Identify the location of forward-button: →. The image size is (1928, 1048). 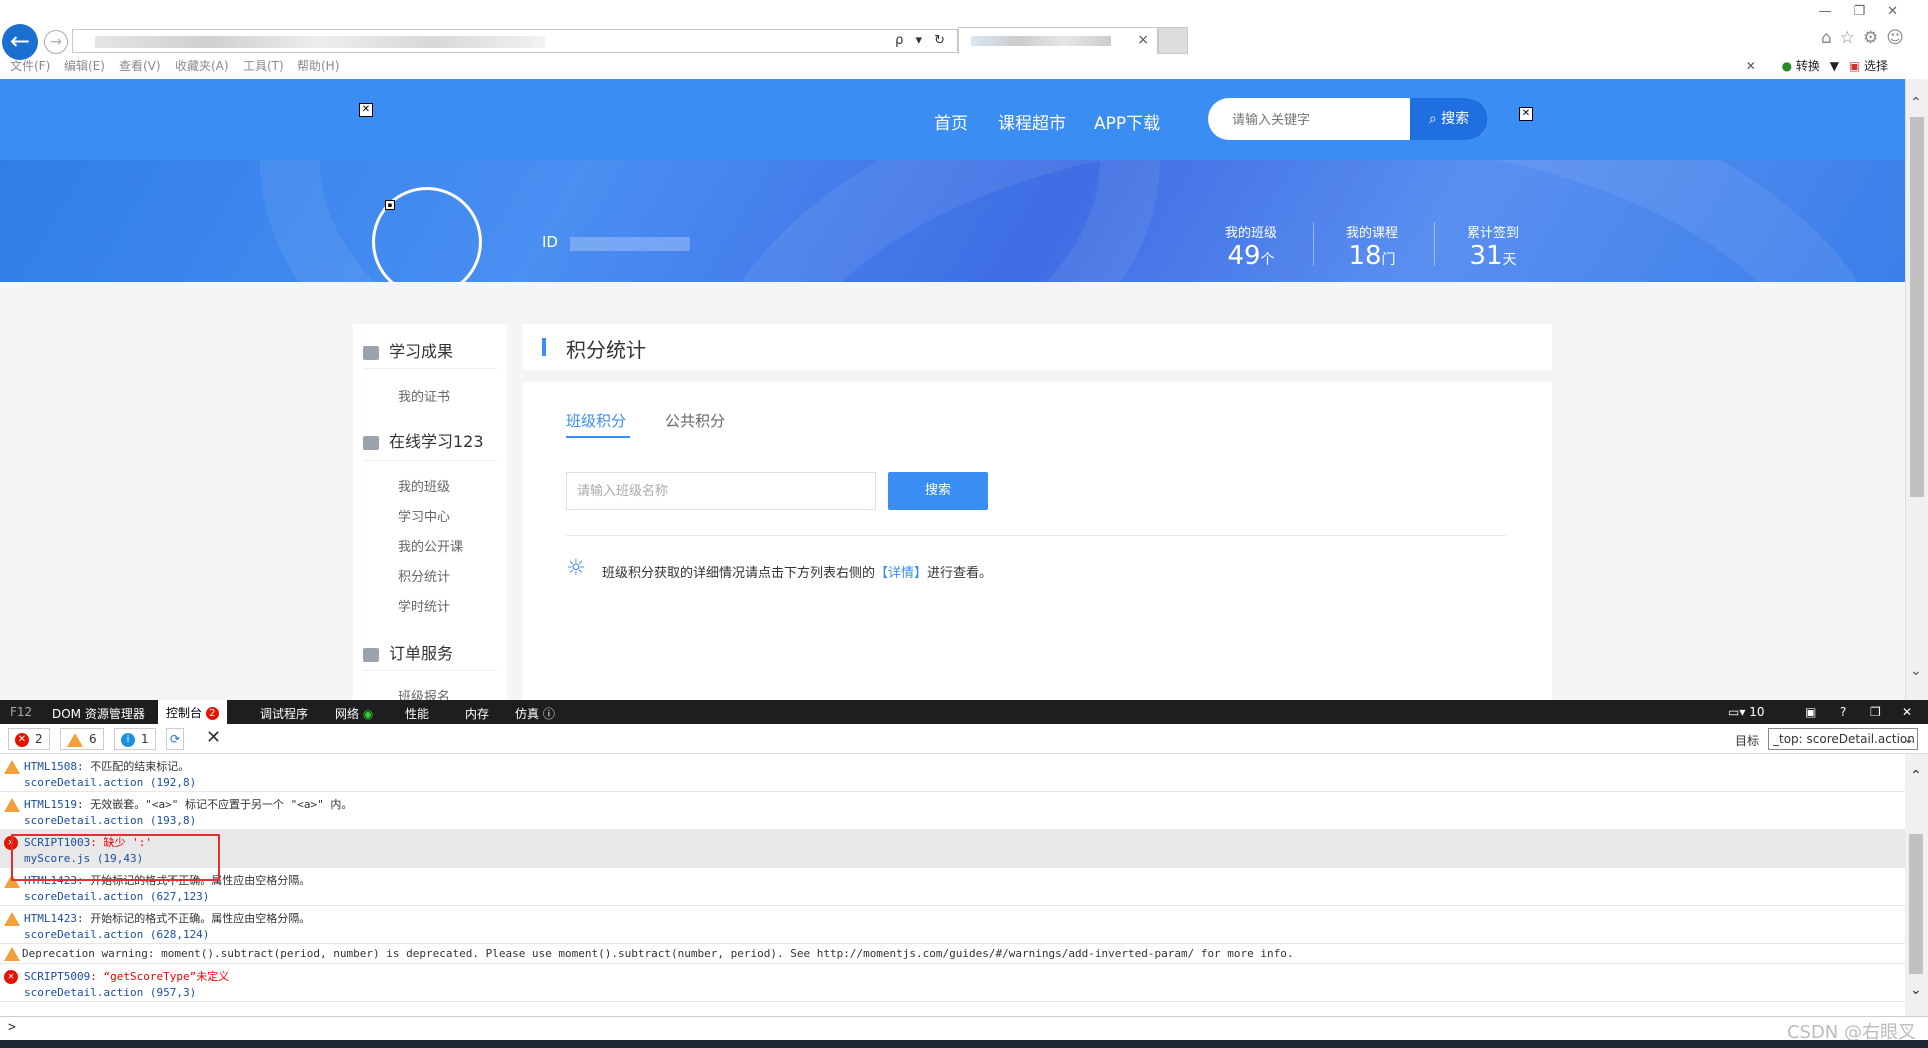
(56, 42).